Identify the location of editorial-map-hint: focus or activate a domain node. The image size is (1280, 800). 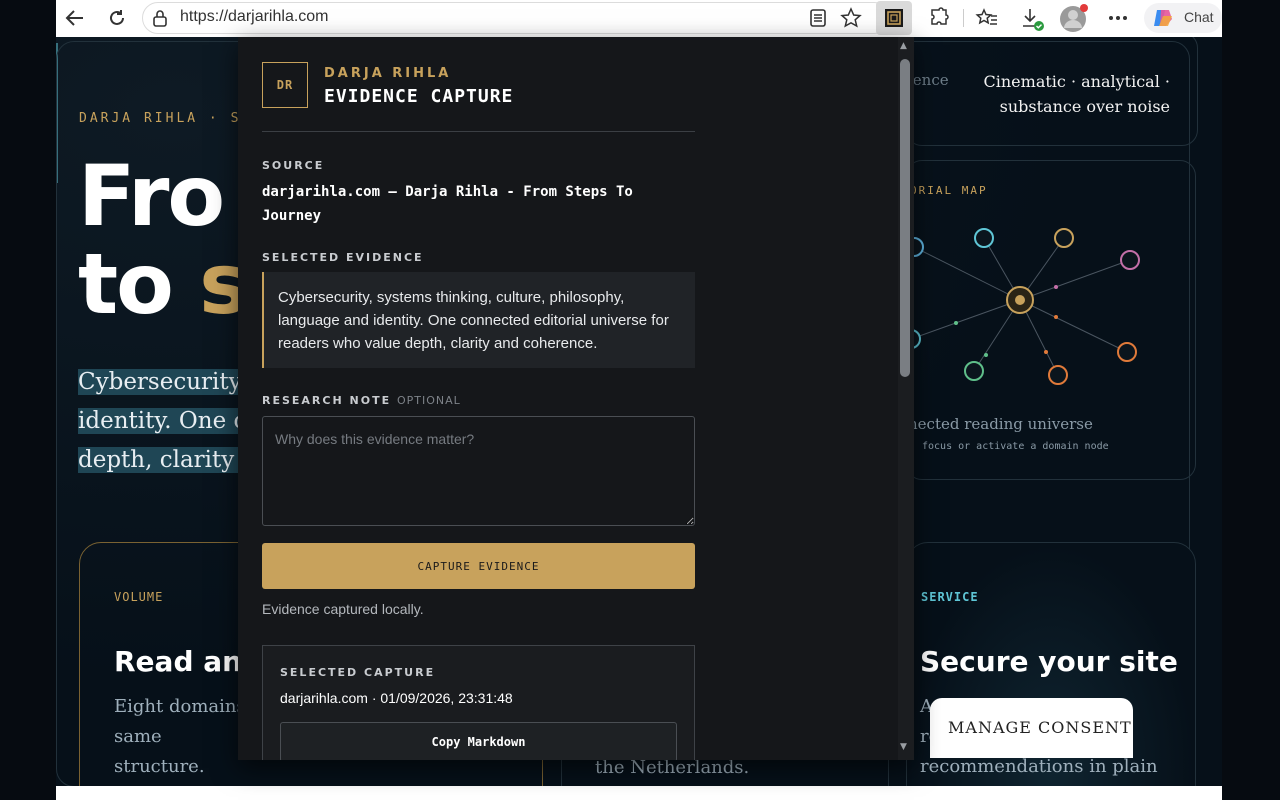
(1015, 446).